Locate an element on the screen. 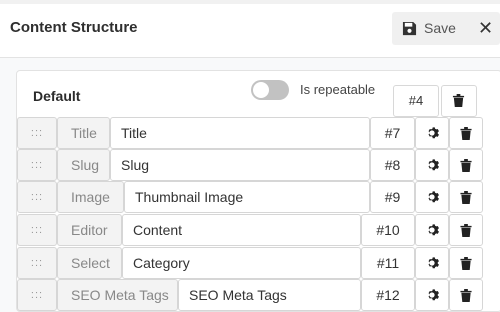  field-name-input: SEO Meta Tags is located at coordinates (269, 295).